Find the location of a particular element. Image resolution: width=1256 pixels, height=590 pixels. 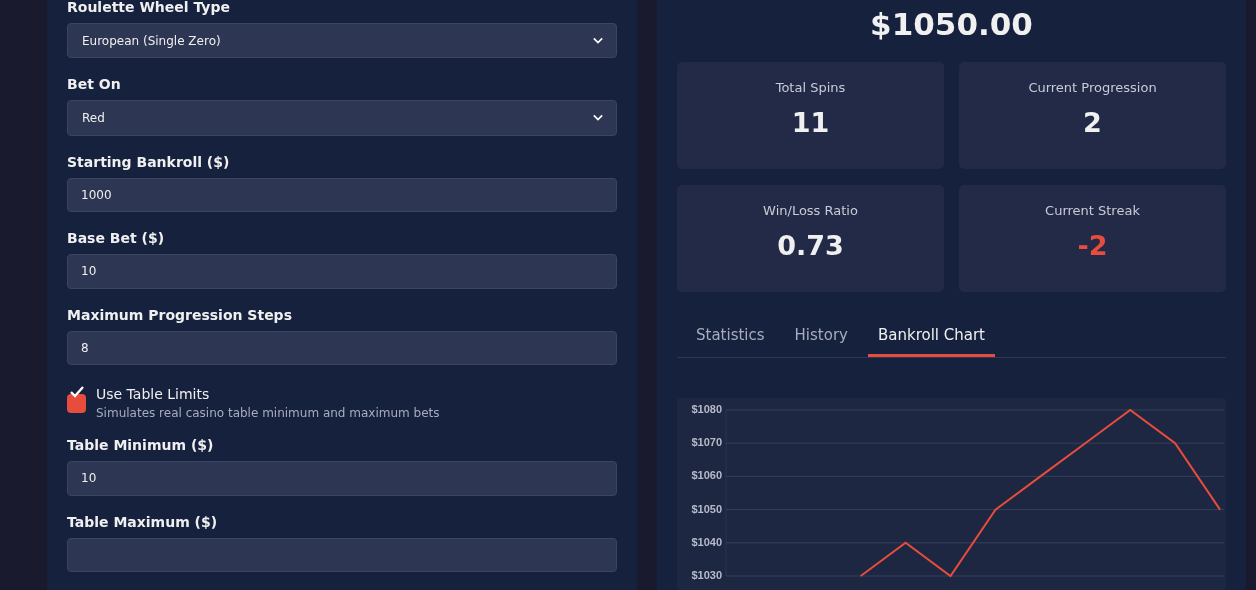

field-label: Base Bet ($) is located at coordinates (116, 238).